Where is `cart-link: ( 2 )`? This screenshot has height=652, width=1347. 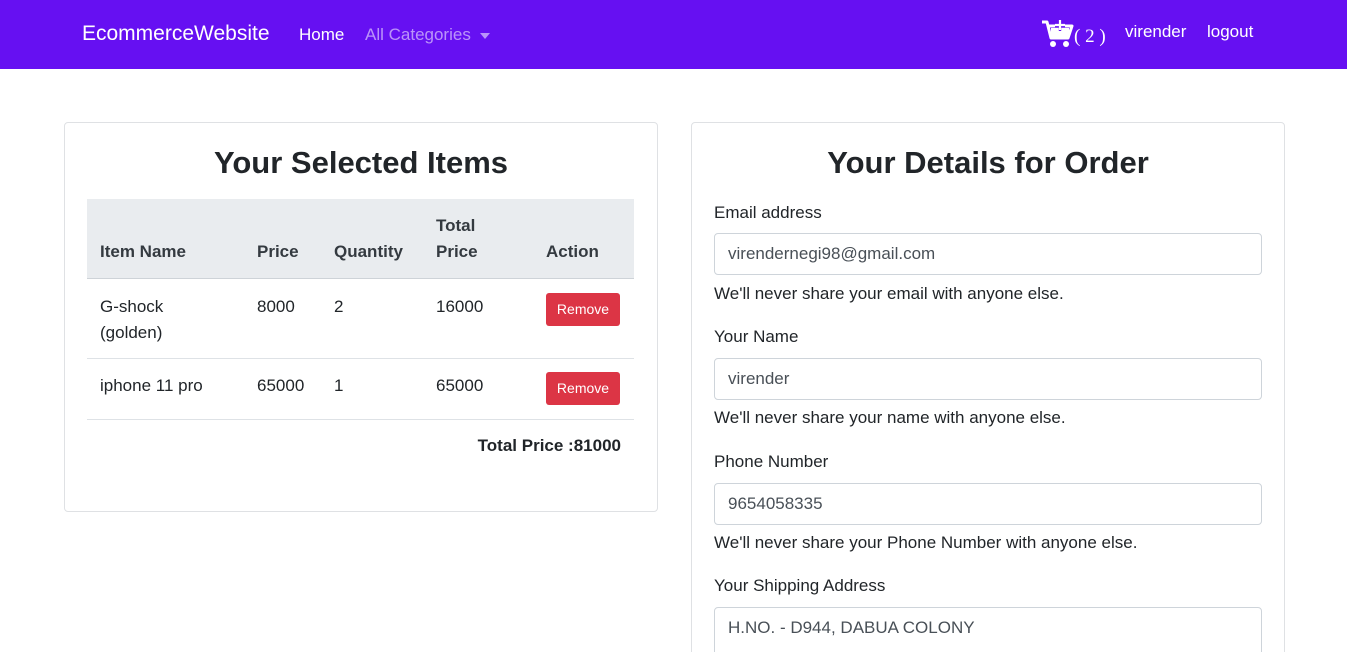 cart-link: ( 2 ) is located at coordinates (1073, 34).